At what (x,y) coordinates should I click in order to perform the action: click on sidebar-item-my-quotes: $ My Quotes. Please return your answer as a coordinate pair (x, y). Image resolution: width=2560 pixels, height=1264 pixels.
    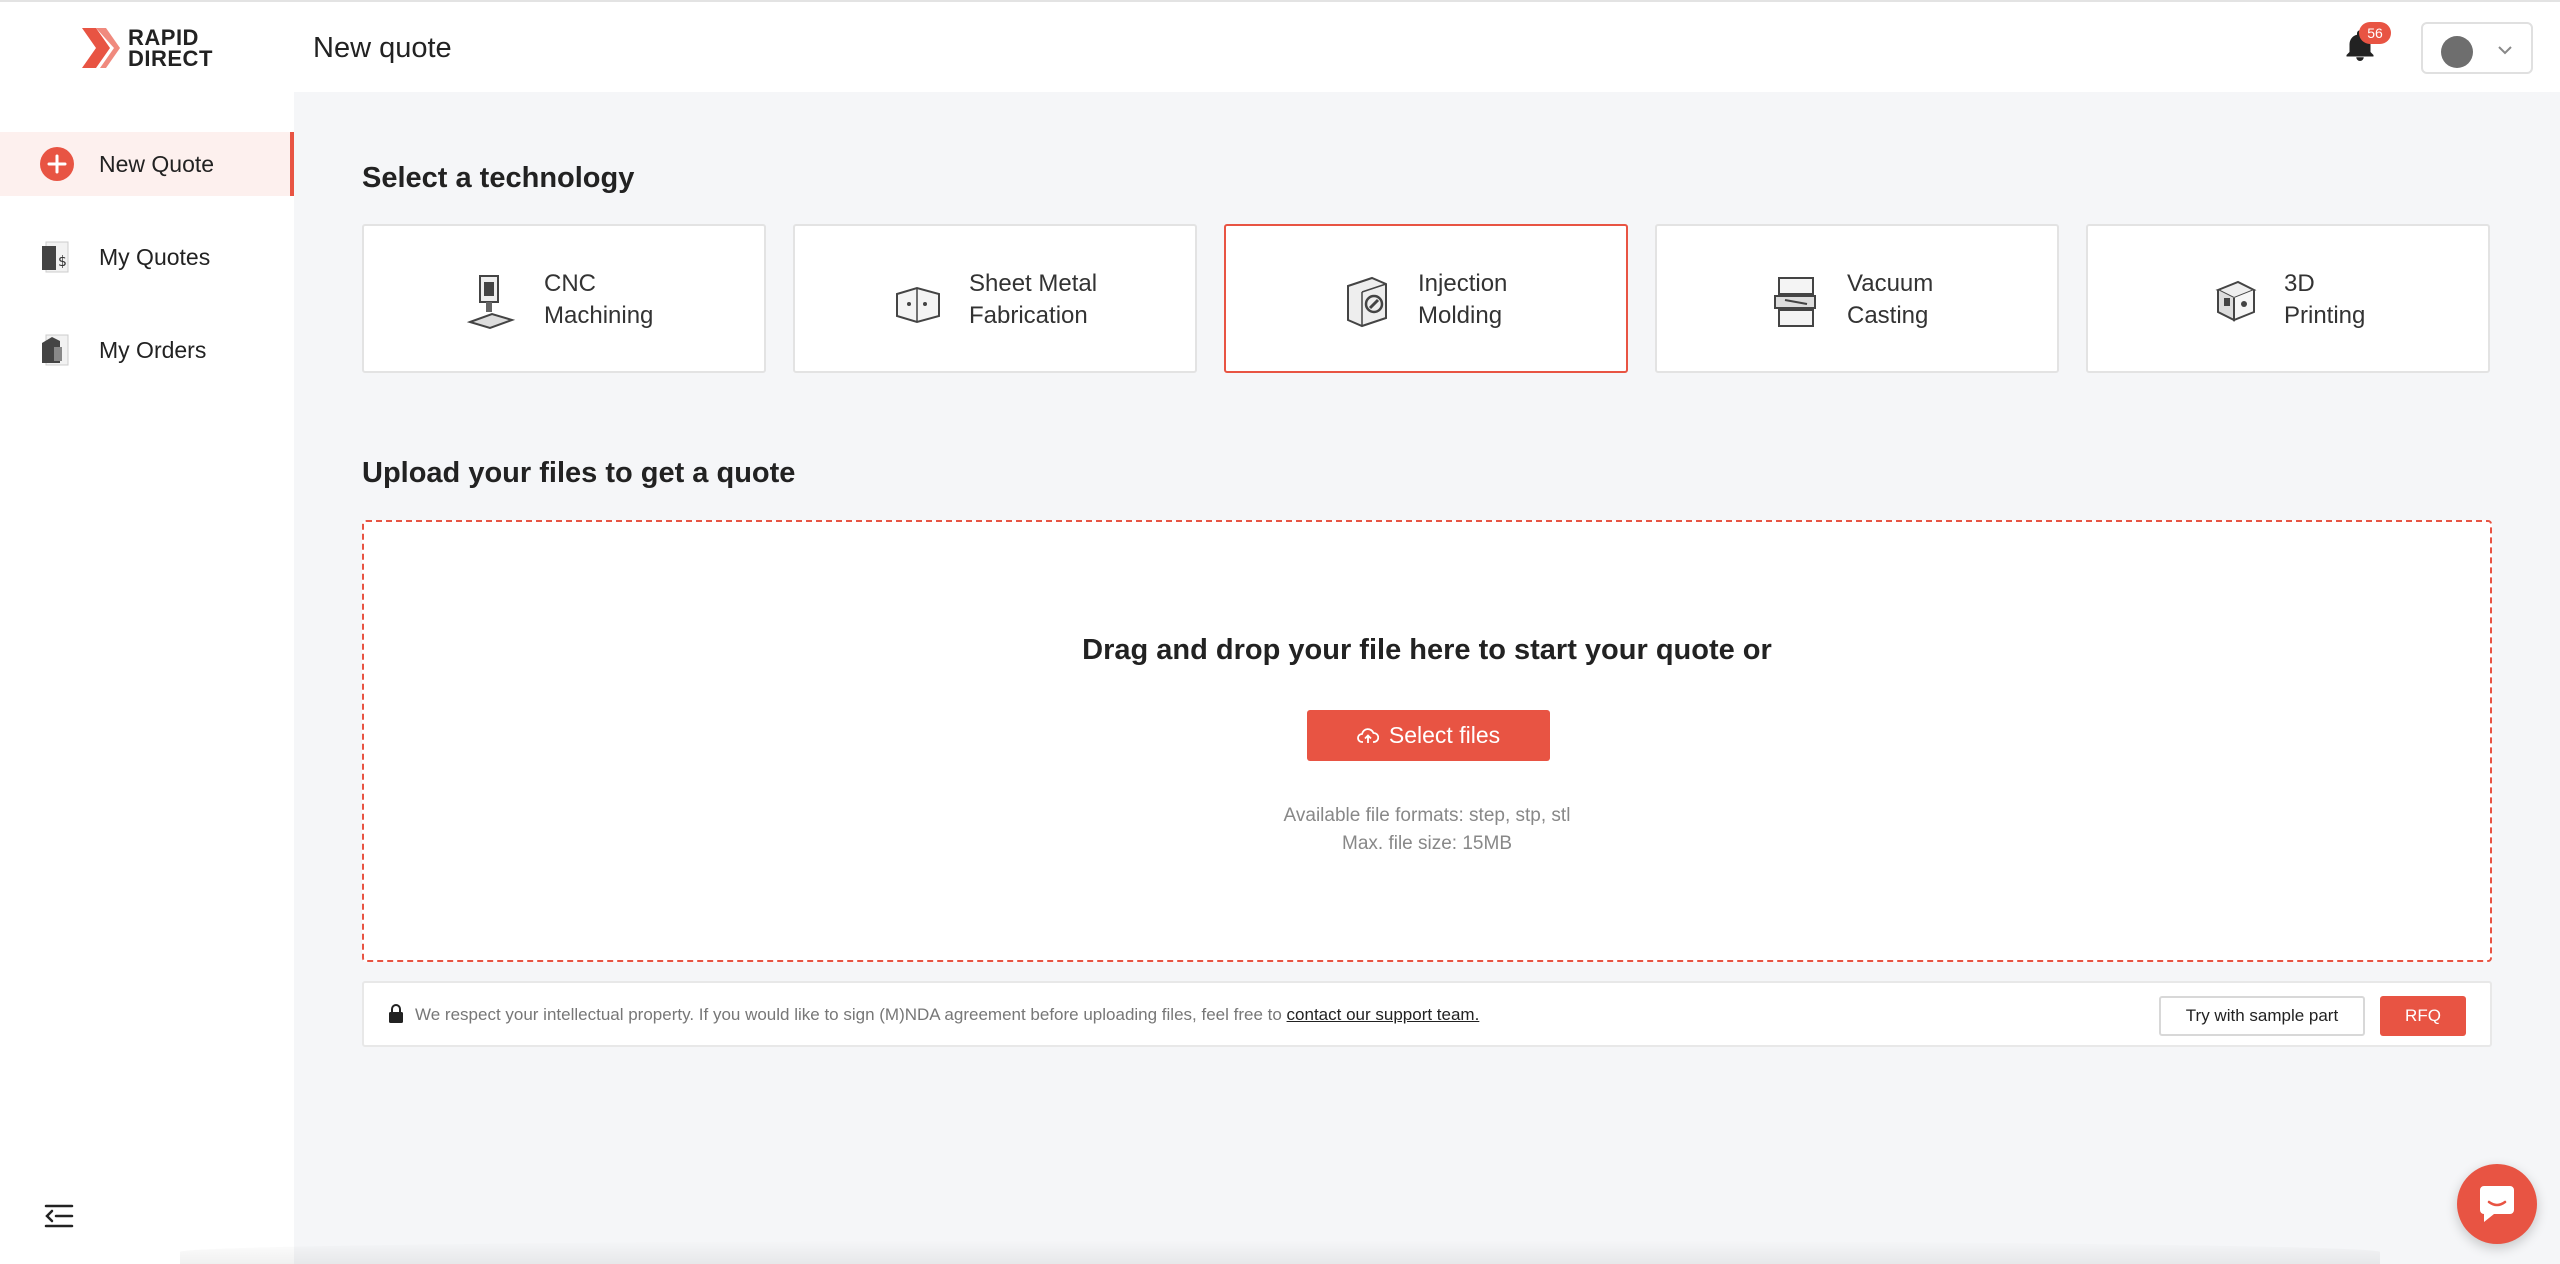
    Looking at the image, I should click on (147, 257).